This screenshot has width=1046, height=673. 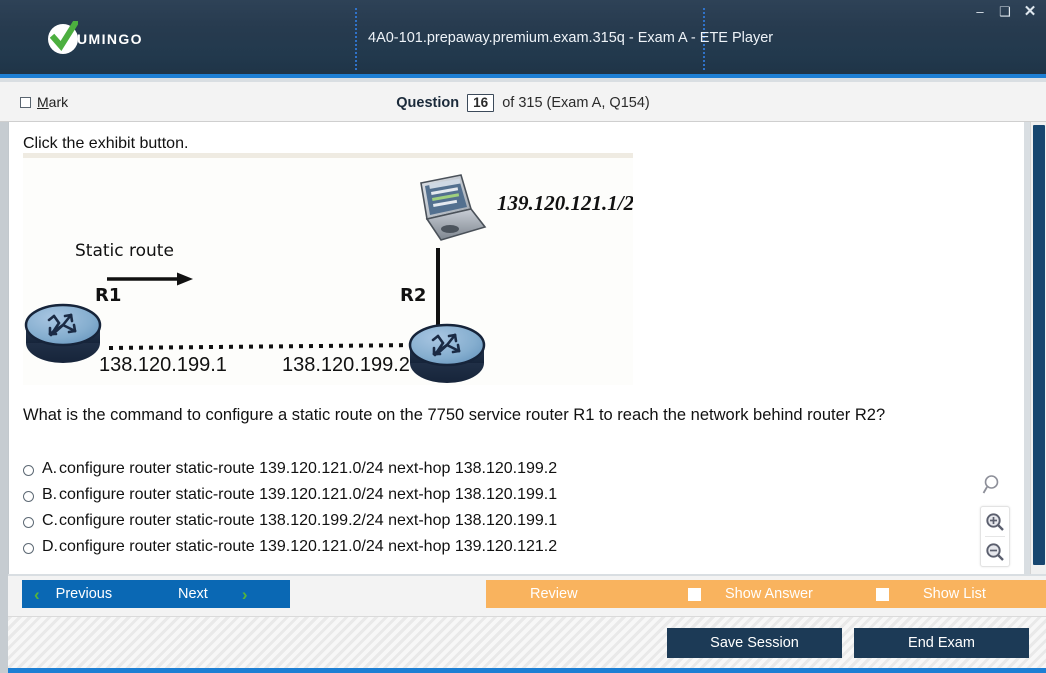 I want to click on router-r2-icon, so click(x=447, y=353).